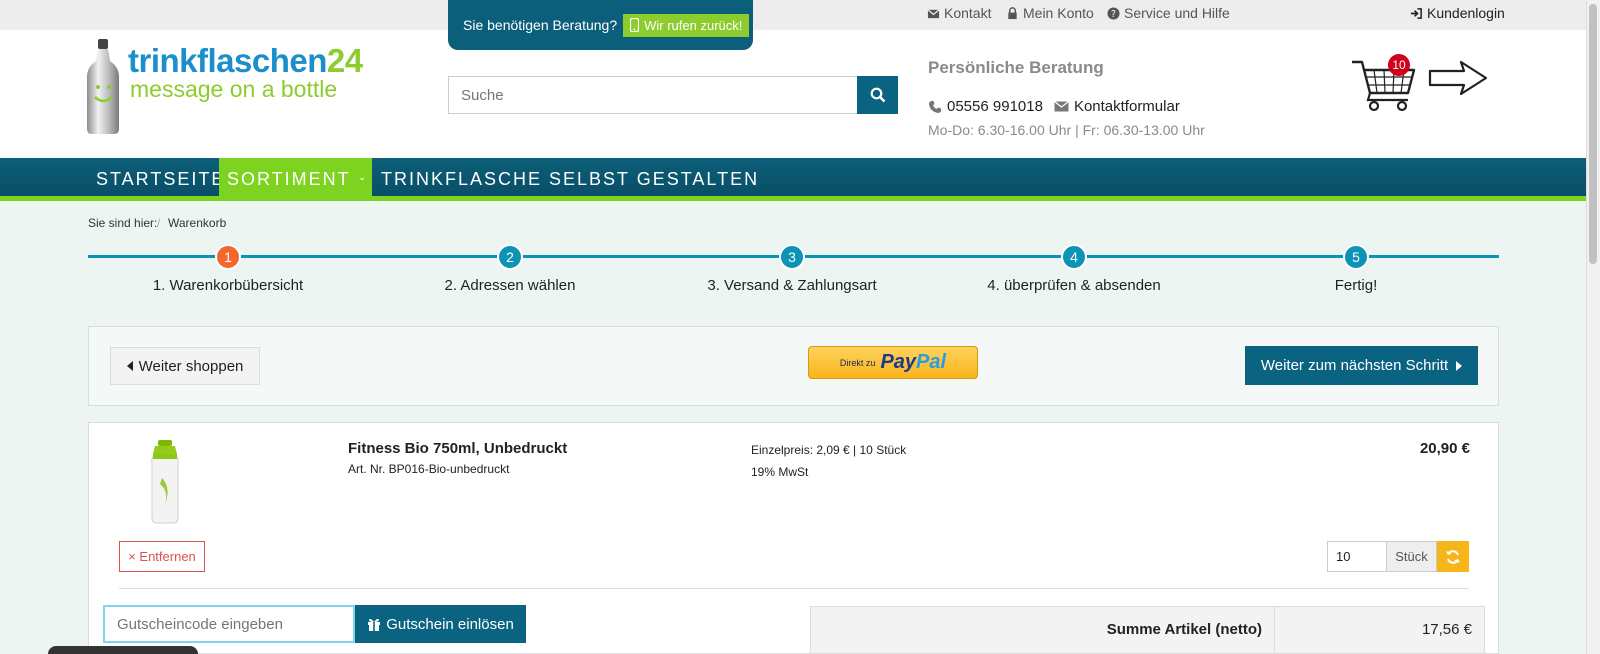  What do you see at coordinates (228, 257) in the screenshot?
I see `step-1-circle: 1` at bounding box center [228, 257].